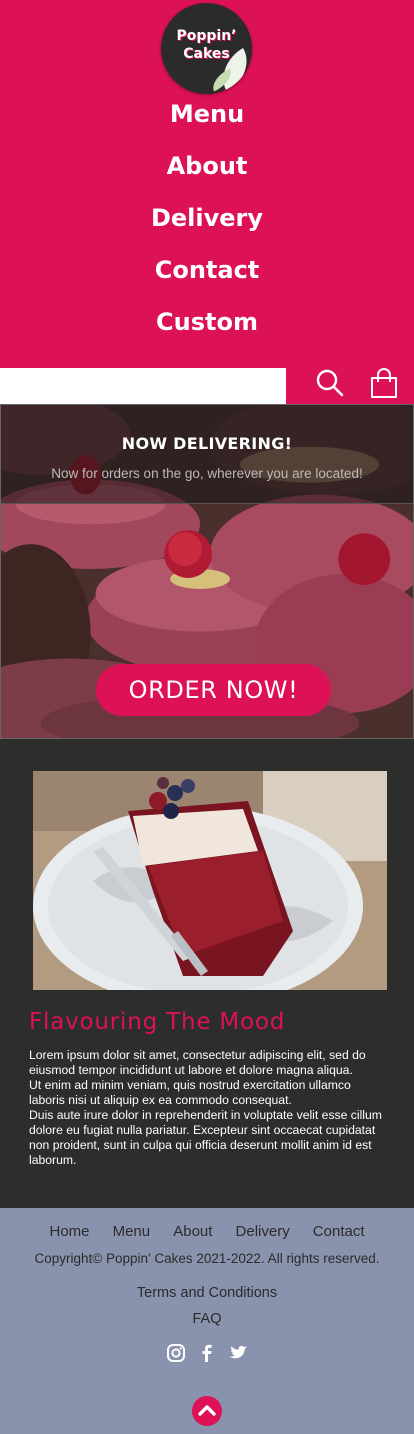 This screenshot has width=414, height=1434. I want to click on nav-link-menu: Menu, so click(207, 114).